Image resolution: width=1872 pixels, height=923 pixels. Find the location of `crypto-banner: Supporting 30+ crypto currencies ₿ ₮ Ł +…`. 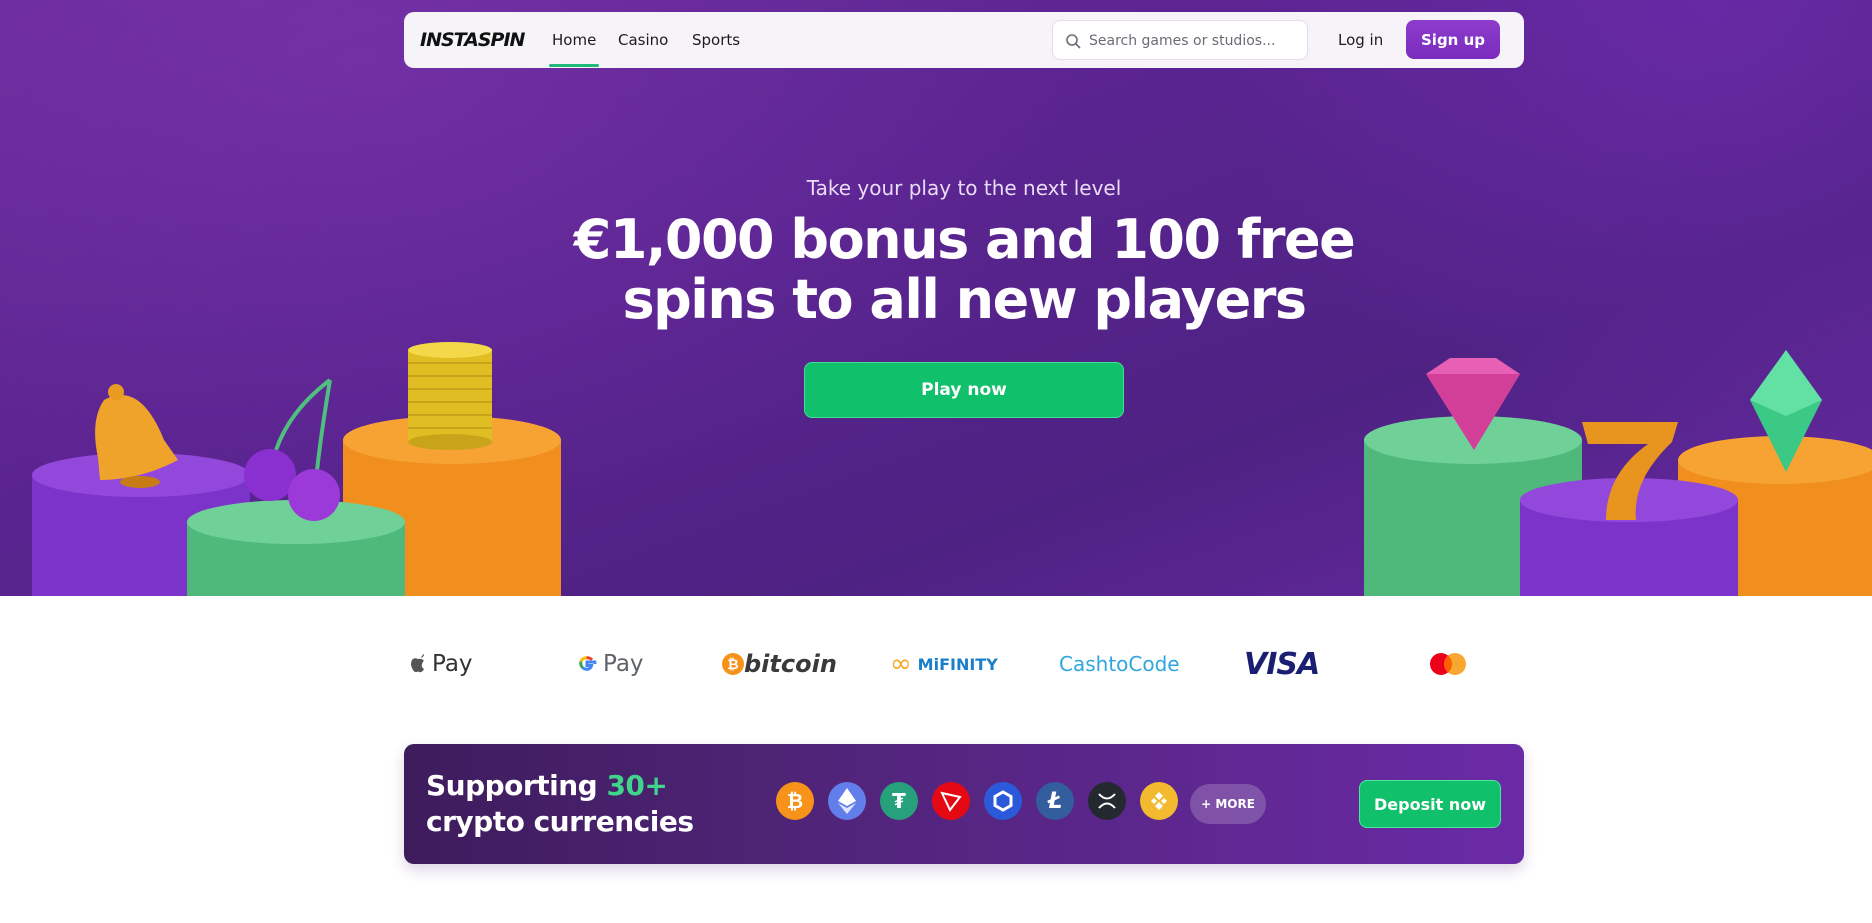

crypto-banner: Supporting 30+ crypto currencies ₿ ₮ Ł +… is located at coordinates (964, 804).